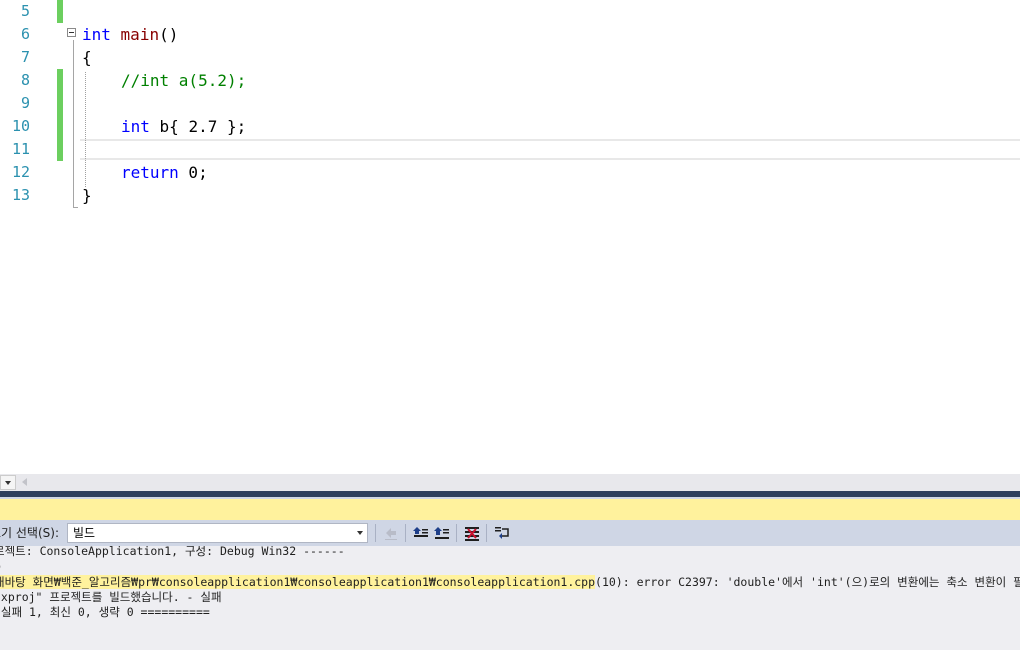 Image resolution: width=1020 pixels, height=650 pixels. I want to click on code-text: }, so click(87, 195).